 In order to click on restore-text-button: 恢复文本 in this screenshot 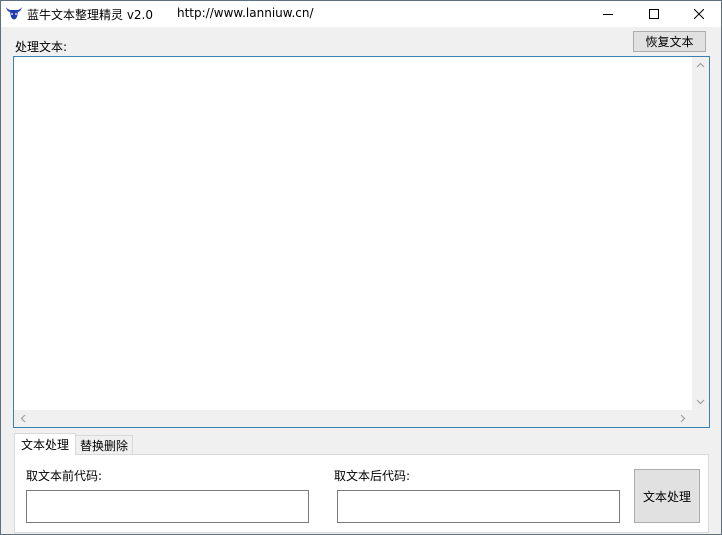, I will do `click(669, 41)`.